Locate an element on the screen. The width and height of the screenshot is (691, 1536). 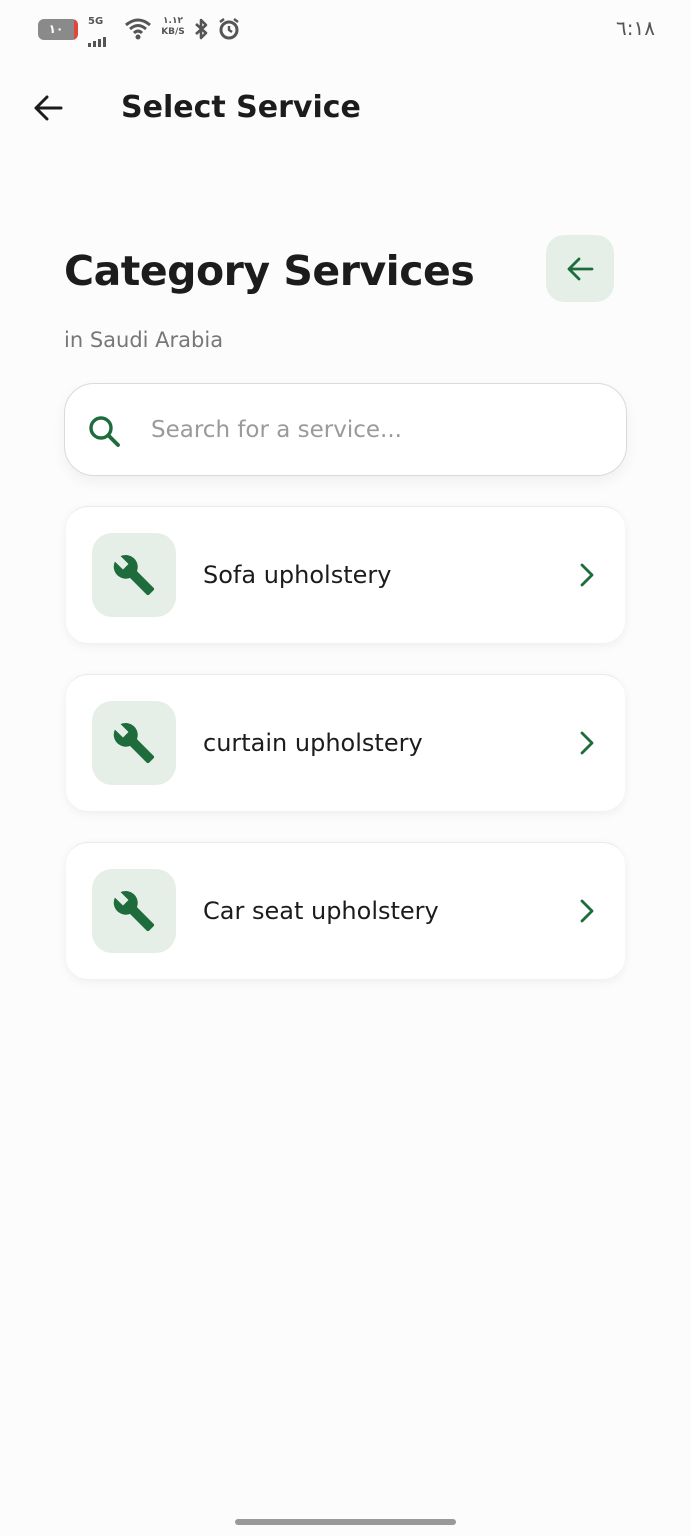
category-title: Category Services is located at coordinates (269, 271).